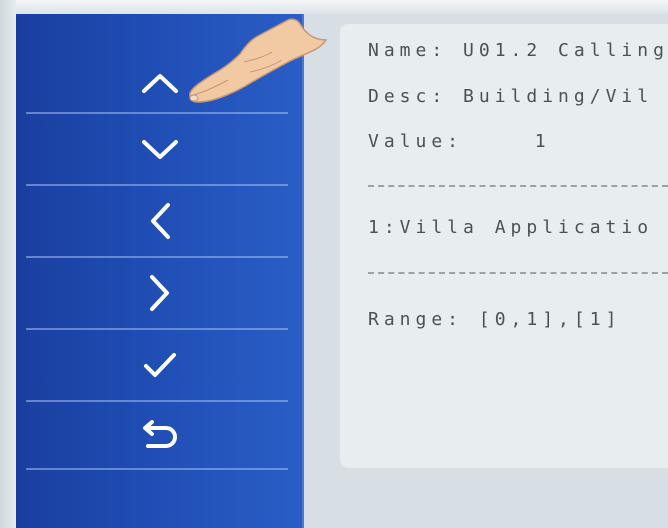 Image resolution: width=668 pixels, height=528 pixels. I want to click on value-value: 1, so click(542, 141).